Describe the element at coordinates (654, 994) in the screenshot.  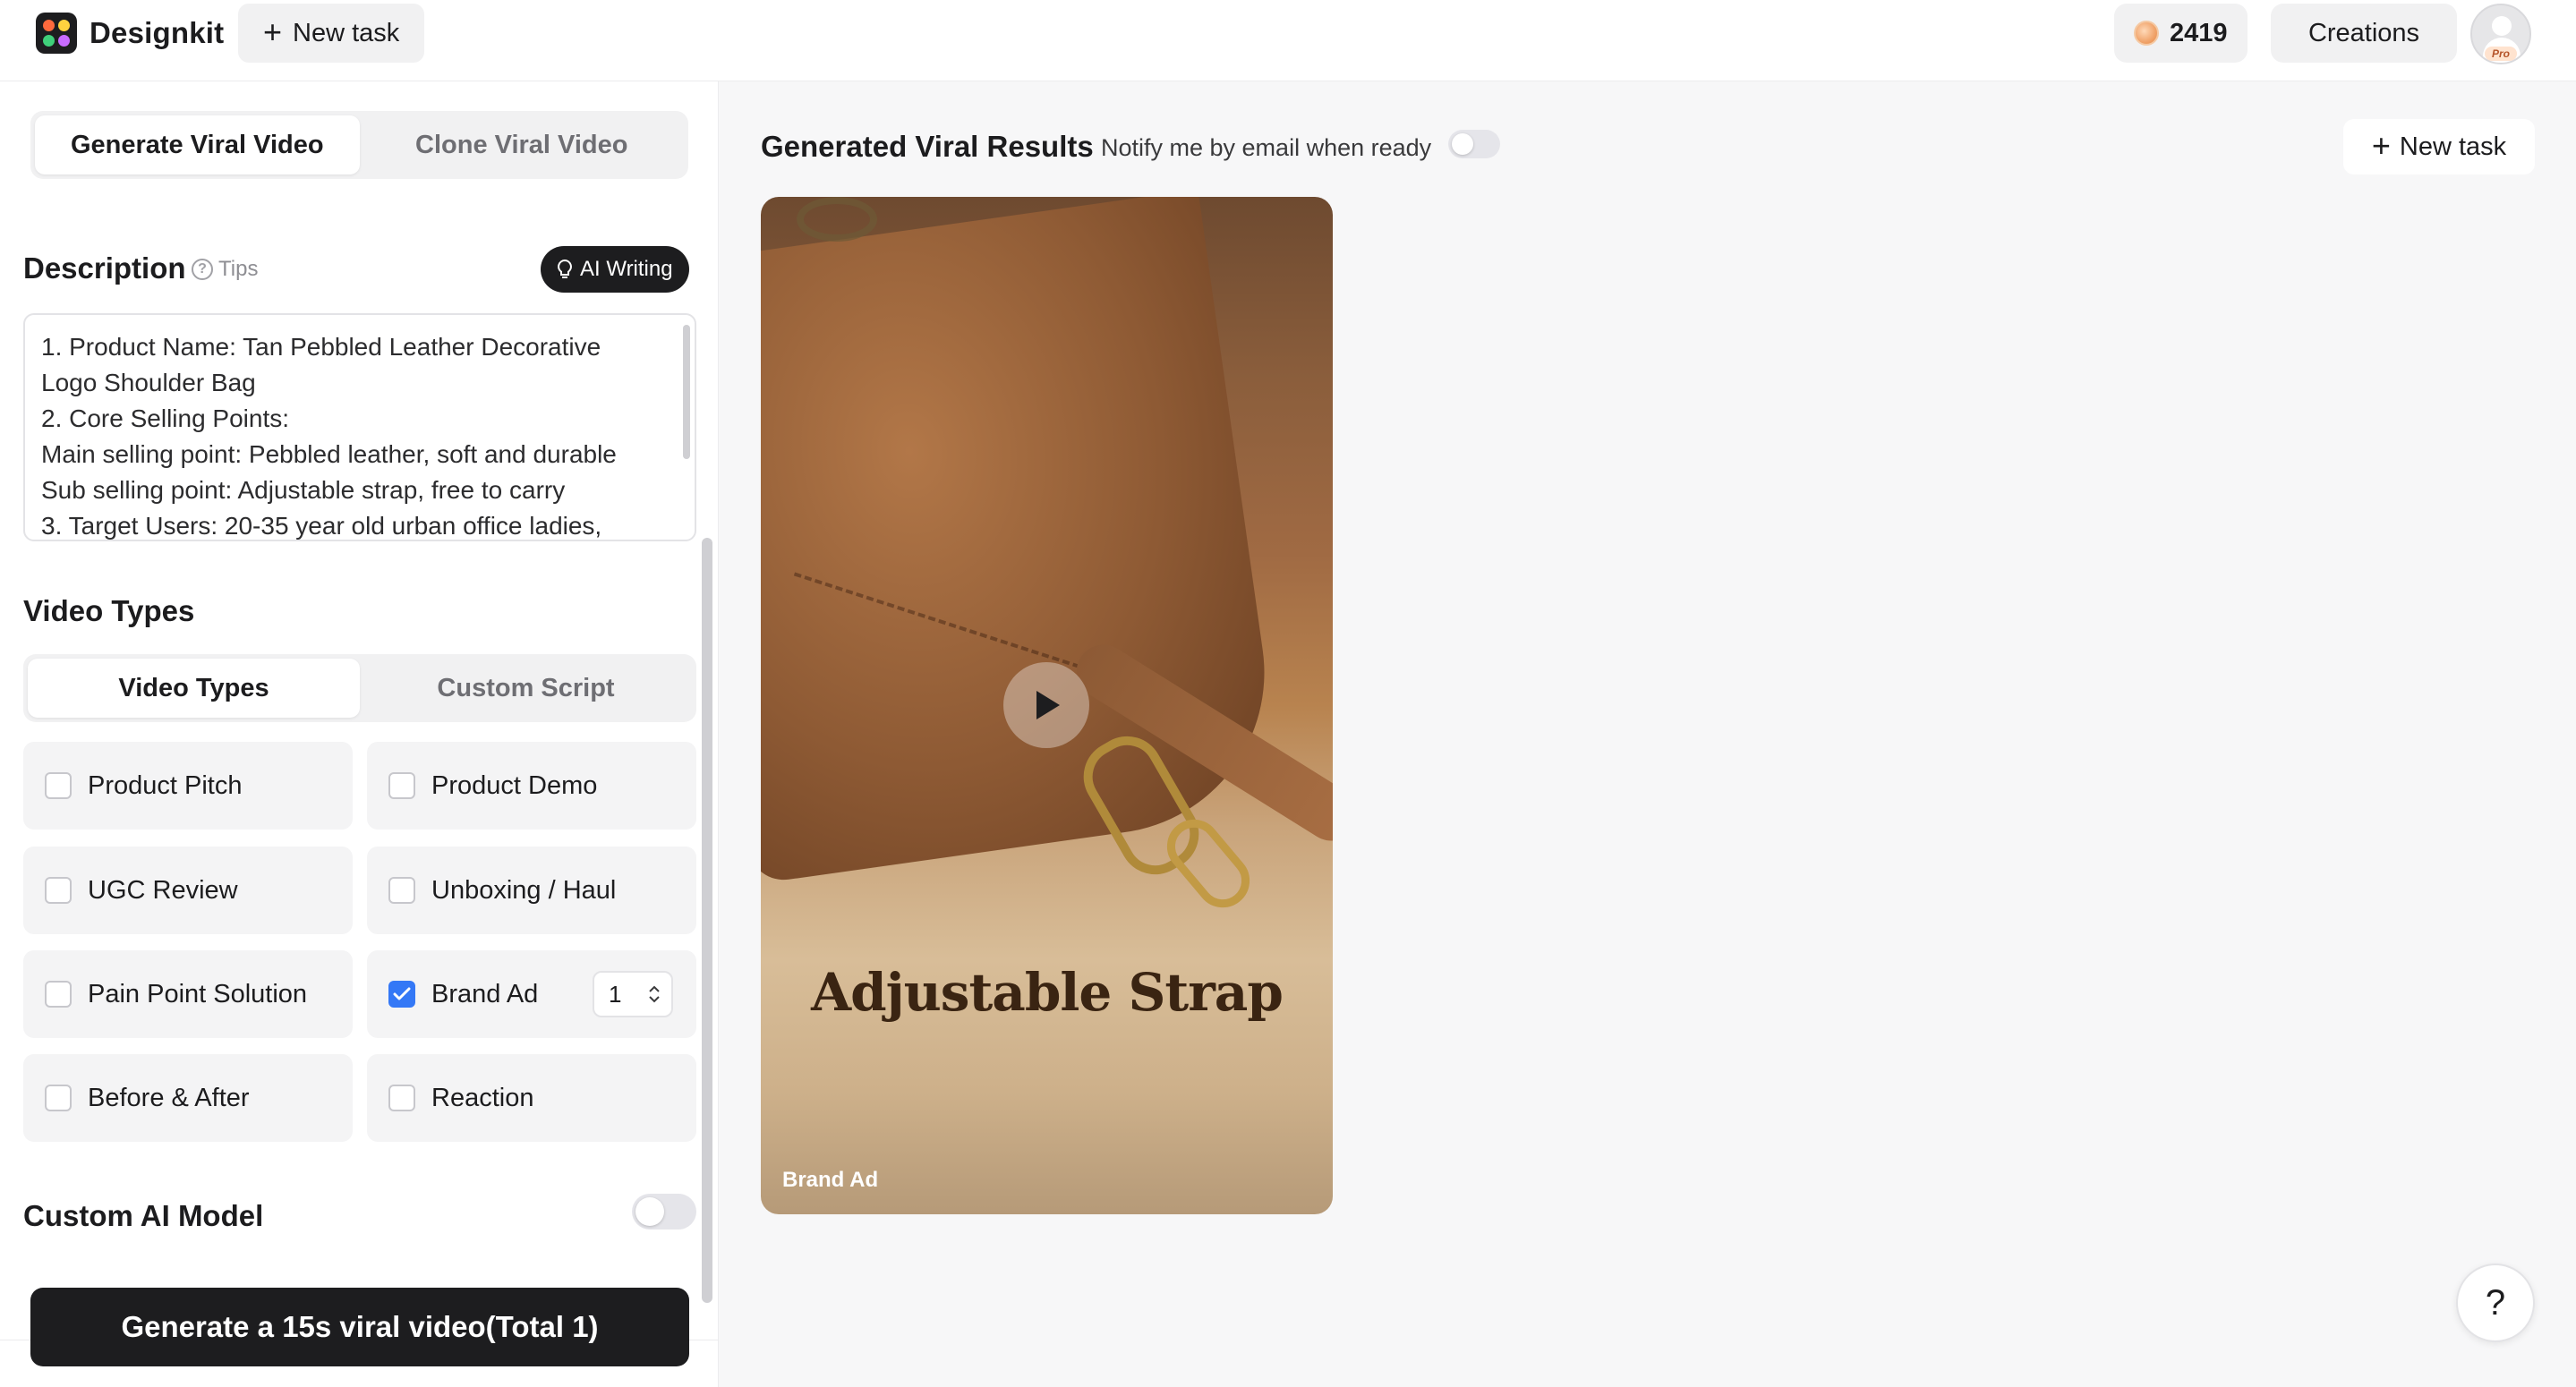
I see `stepper-arrows` at that location.